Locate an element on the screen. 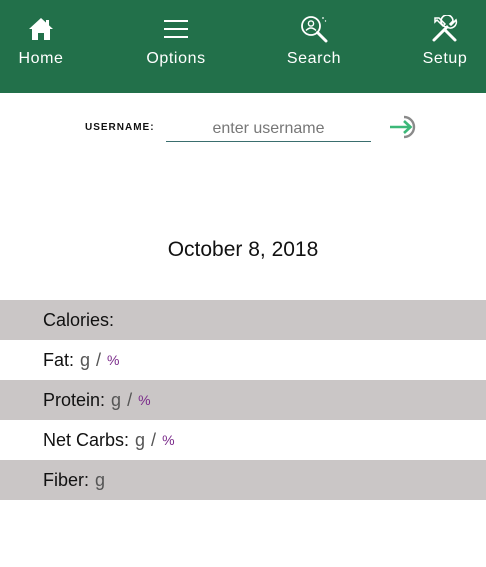 The image size is (486, 567). protein-gram-unit: g is located at coordinates (116, 399).